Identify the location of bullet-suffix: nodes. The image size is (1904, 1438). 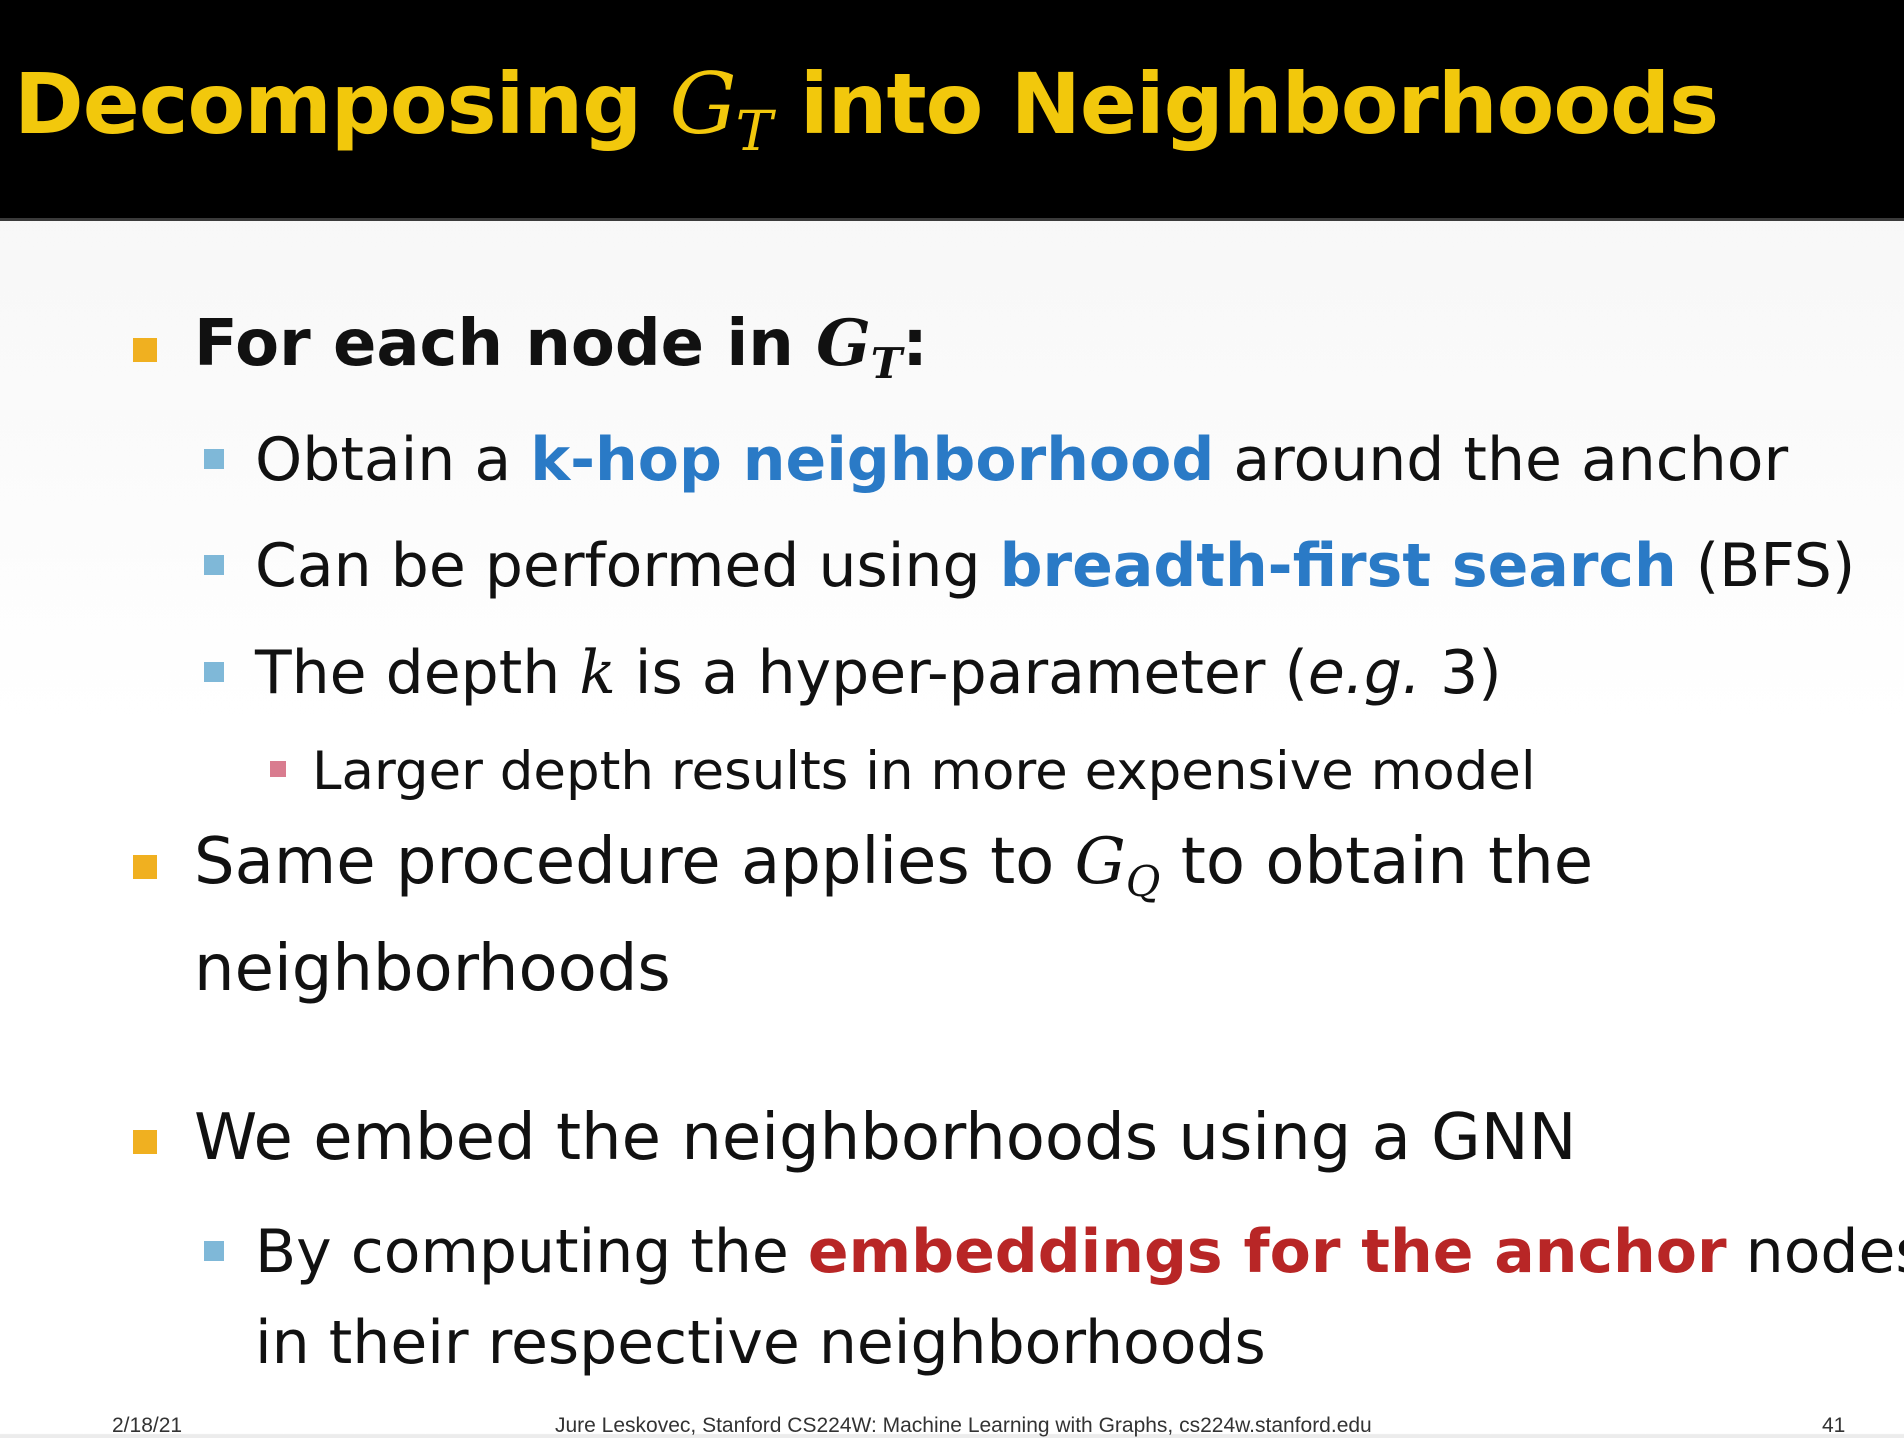
(1824, 1252).